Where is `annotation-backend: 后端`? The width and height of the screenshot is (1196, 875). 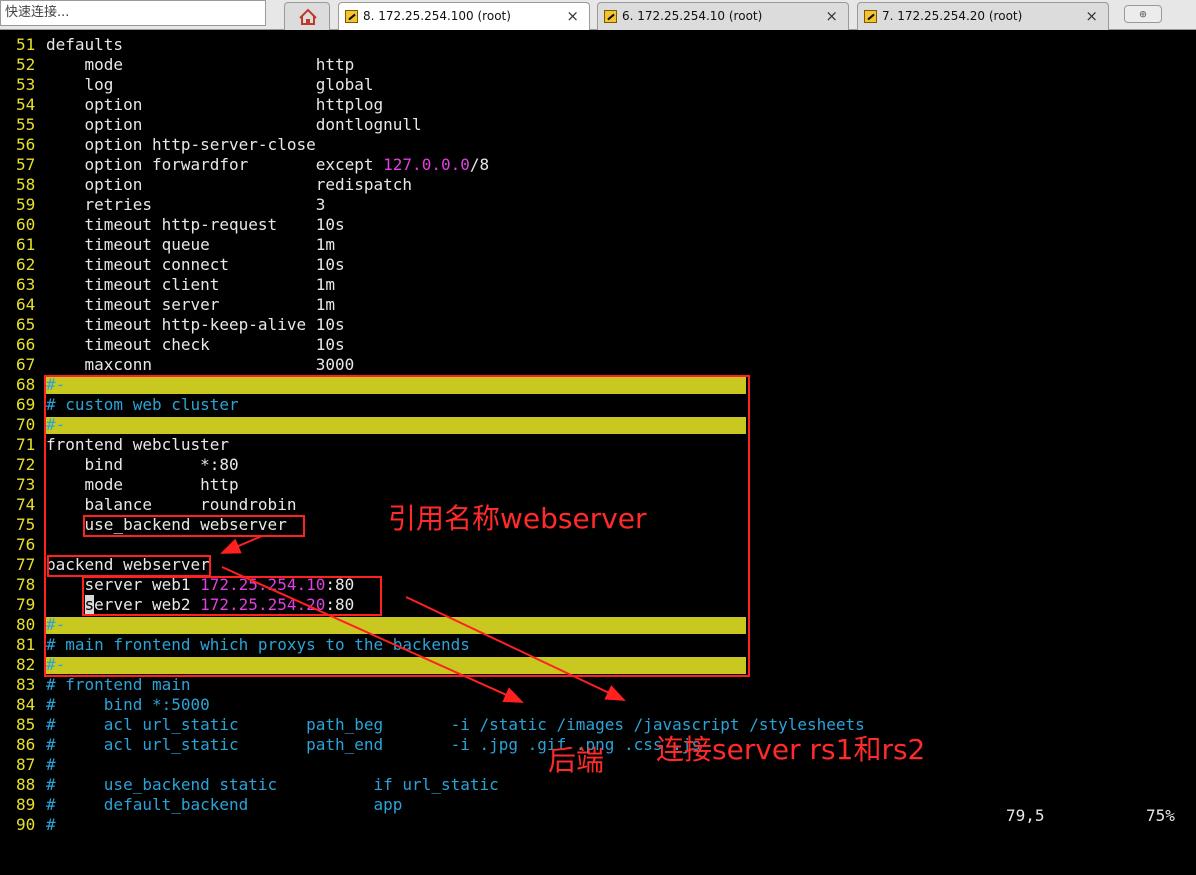
annotation-backend: 后端 is located at coordinates (576, 760).